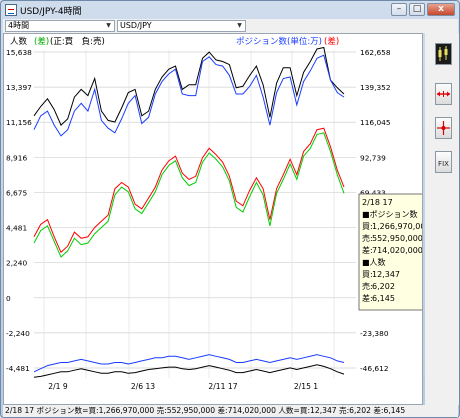  I want to click on right-tick-label: 139,352, so click(375, 87).